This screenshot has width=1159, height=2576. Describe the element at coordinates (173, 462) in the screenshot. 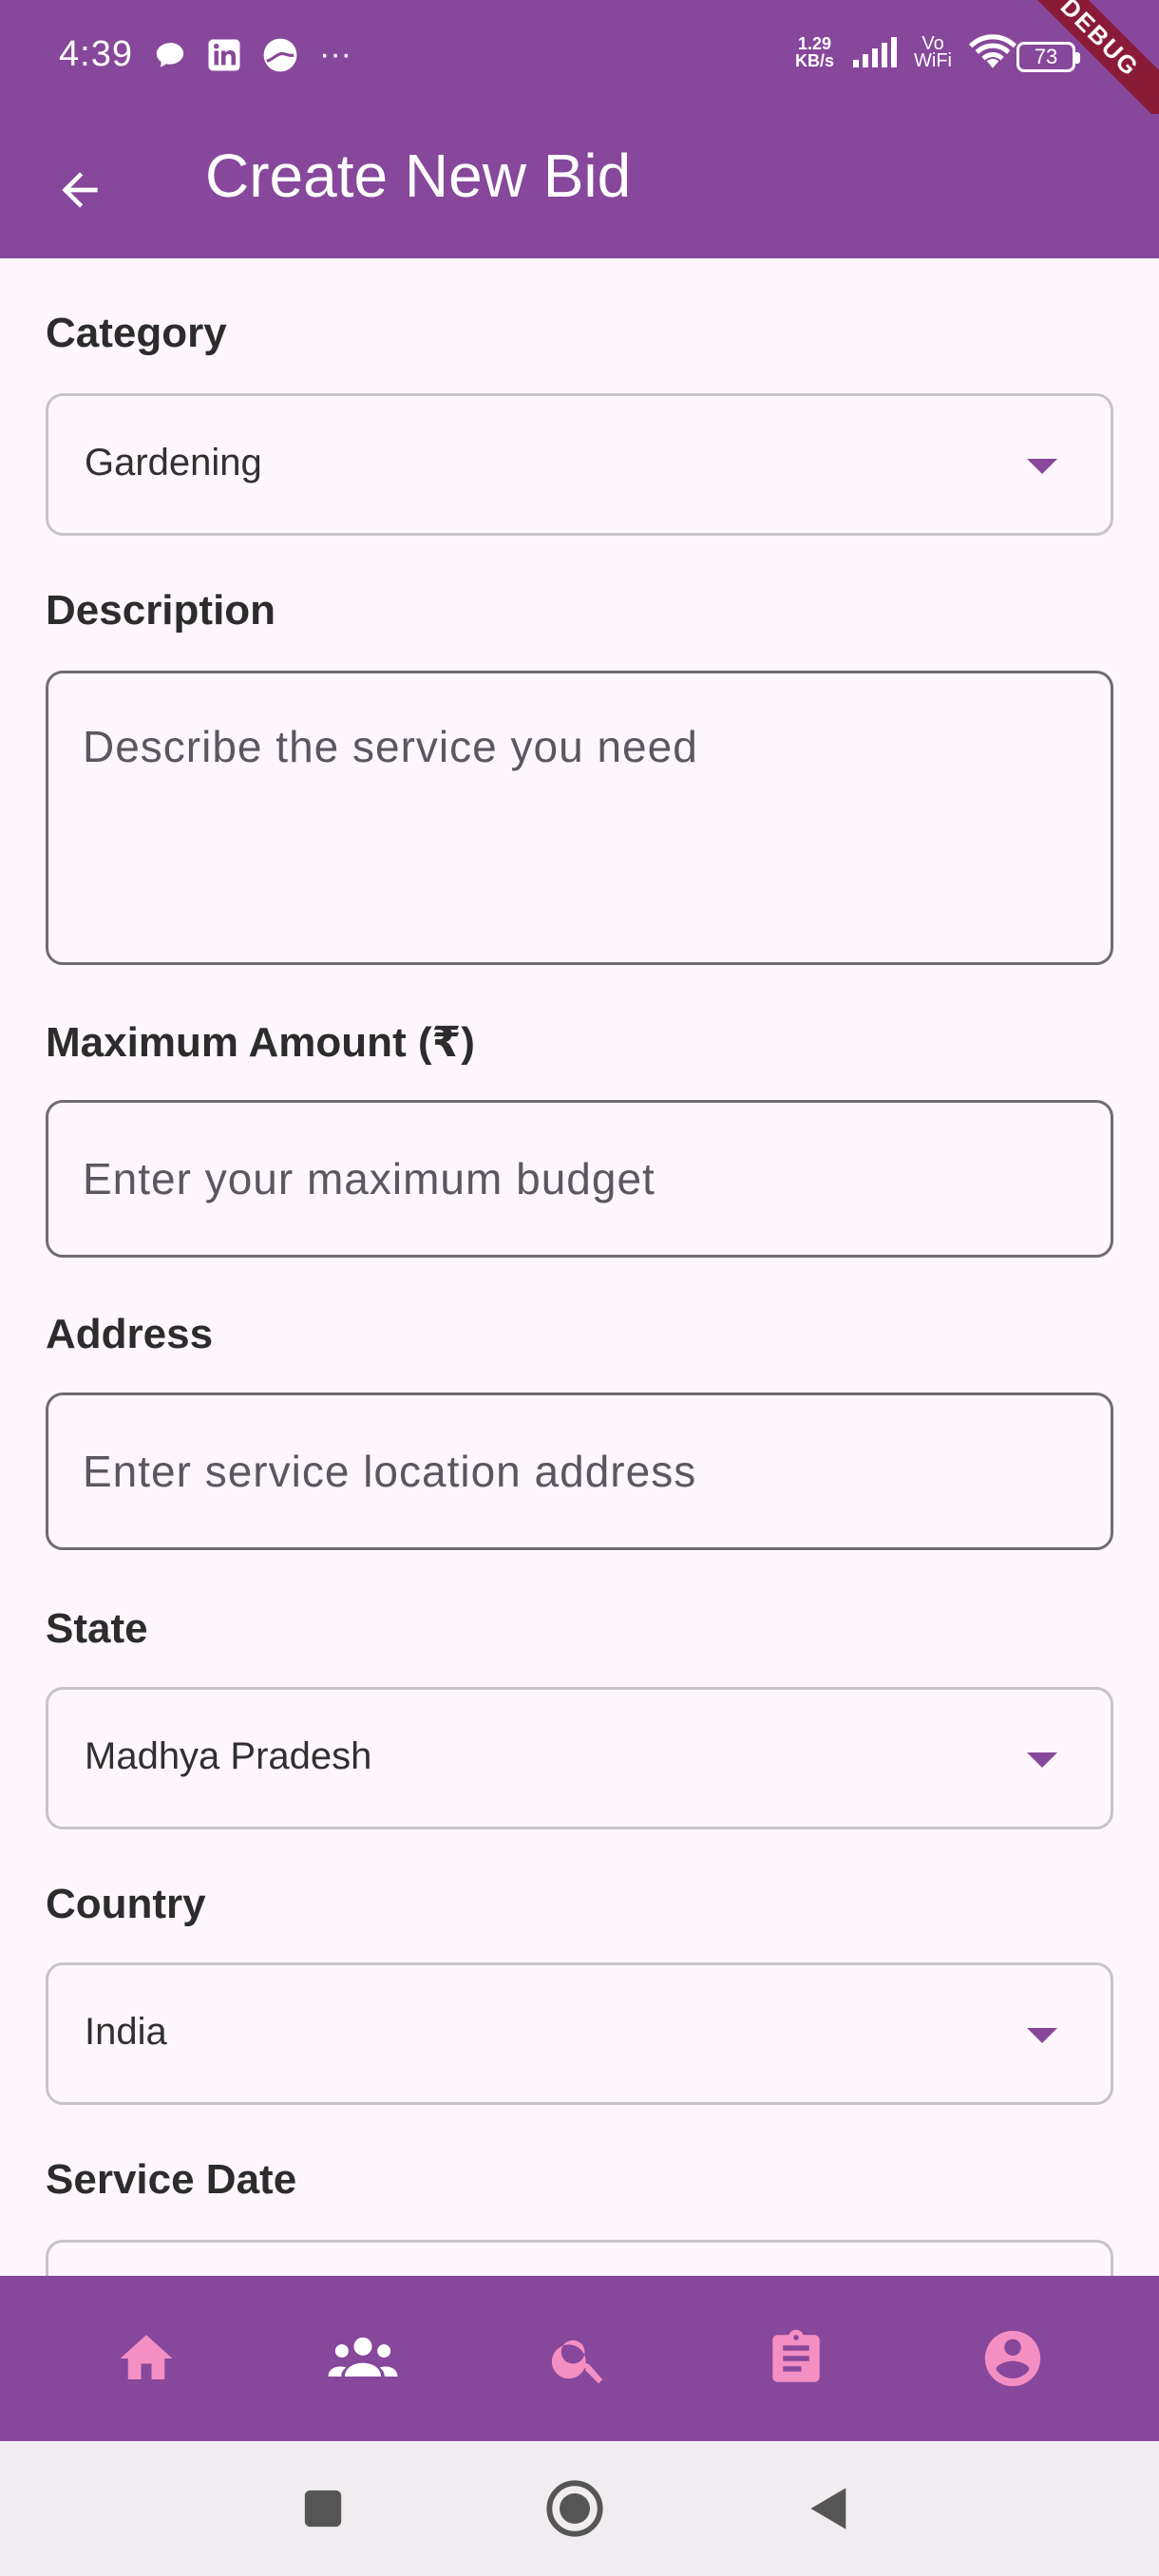

I see `category-selected-value: Gardening` at that location.